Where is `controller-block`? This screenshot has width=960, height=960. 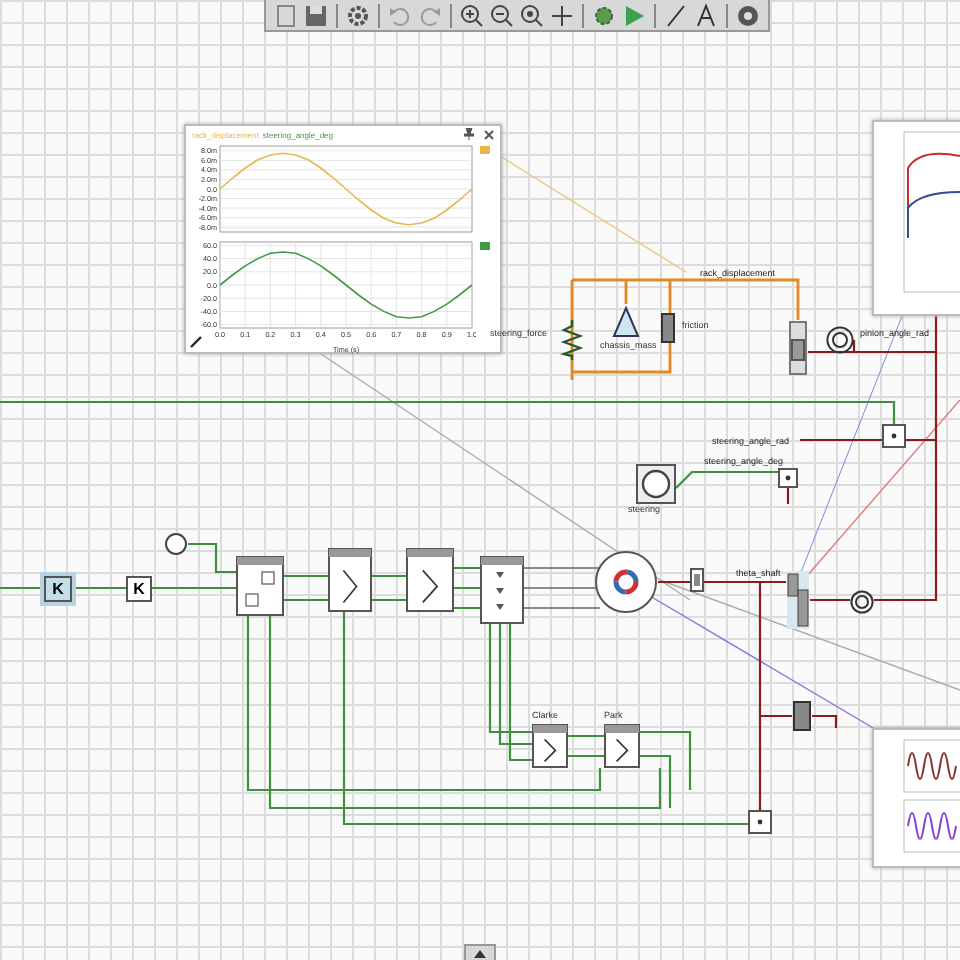
controller-block is located at coordinates (260, 586).